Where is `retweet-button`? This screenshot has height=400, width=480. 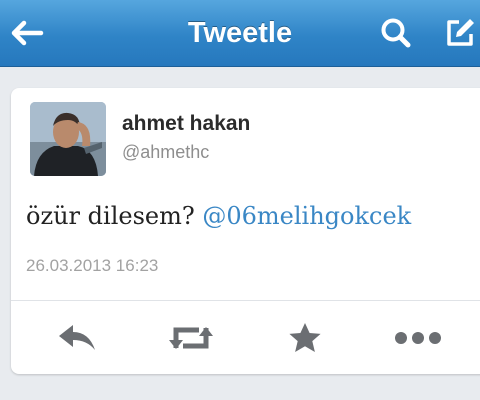
retweet-button is located at coordinates (191, 337).